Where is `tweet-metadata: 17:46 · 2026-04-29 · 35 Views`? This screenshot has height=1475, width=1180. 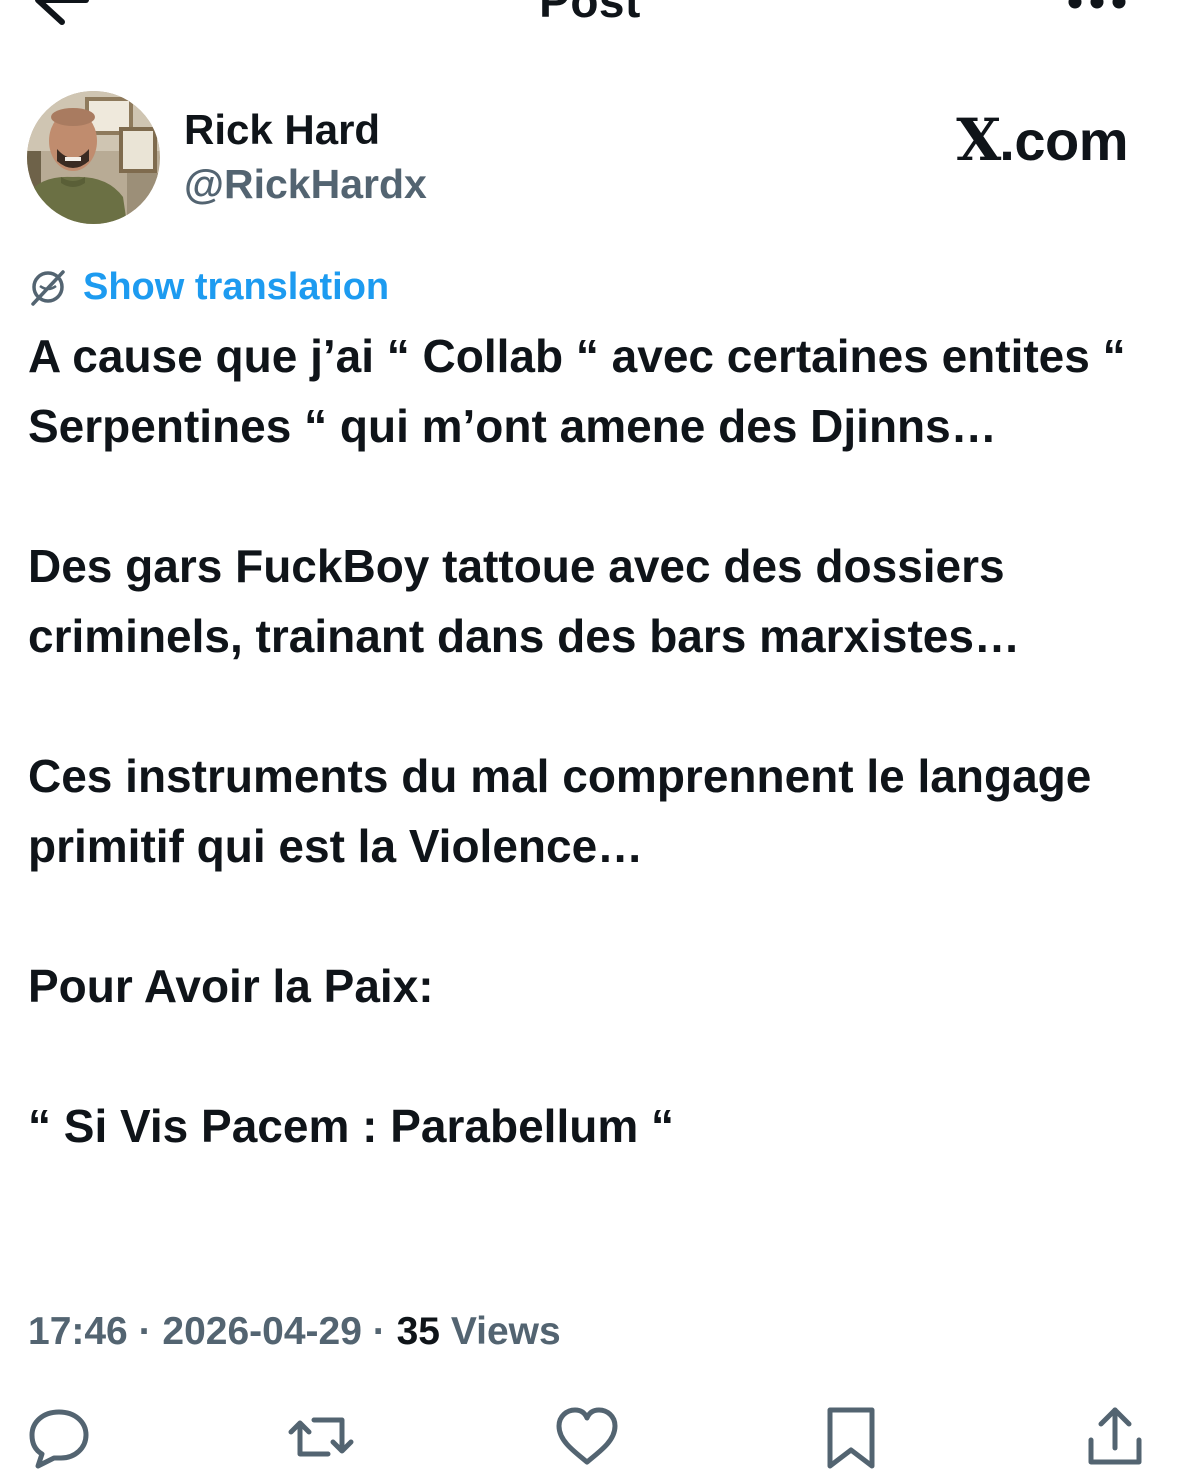 tweet-metadata: 17:46 · 2026-04-29 · 35 Views is located at coordinates (294, 1332).